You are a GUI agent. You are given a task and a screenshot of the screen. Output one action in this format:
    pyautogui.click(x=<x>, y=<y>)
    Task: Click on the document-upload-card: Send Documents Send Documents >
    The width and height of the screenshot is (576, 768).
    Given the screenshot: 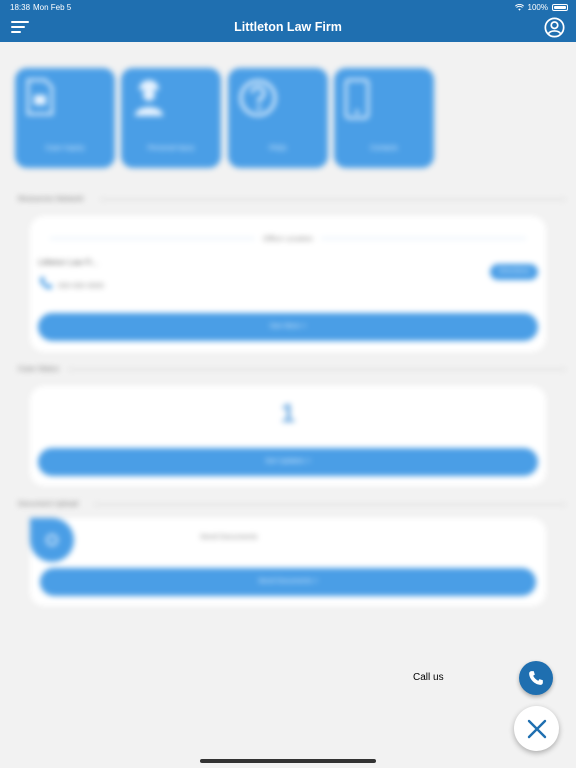 What is the action you would take?
    pyautogui.click(x=288, y=562)
    